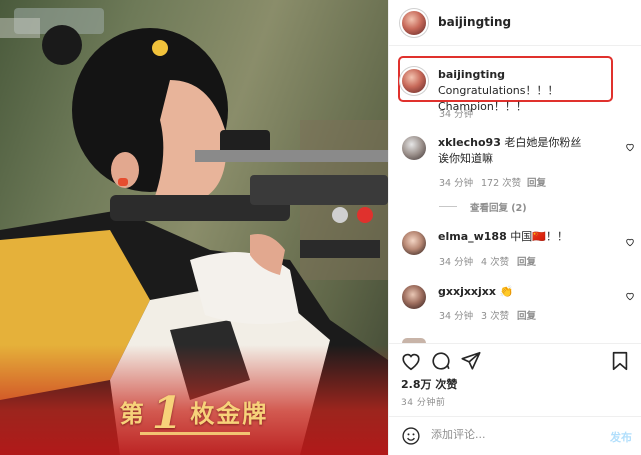 The height and width of the screenshot is (455, 641). What do you see at coordinates (469, 142) in the screenshot?
I see `comment-1-username: xklecho93` at bounding box center [469, 142].